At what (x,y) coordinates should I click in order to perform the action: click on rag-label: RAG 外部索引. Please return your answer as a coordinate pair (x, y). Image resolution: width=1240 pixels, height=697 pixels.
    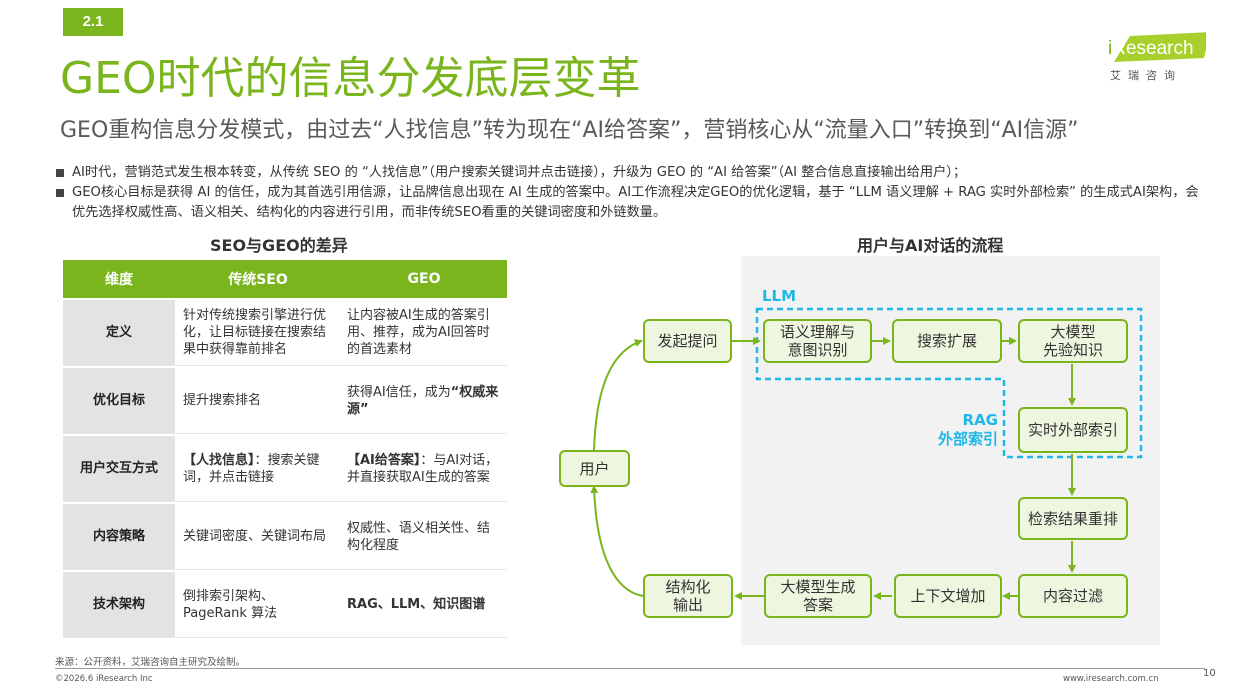
    Looking at the image, I should click on (967, 429).